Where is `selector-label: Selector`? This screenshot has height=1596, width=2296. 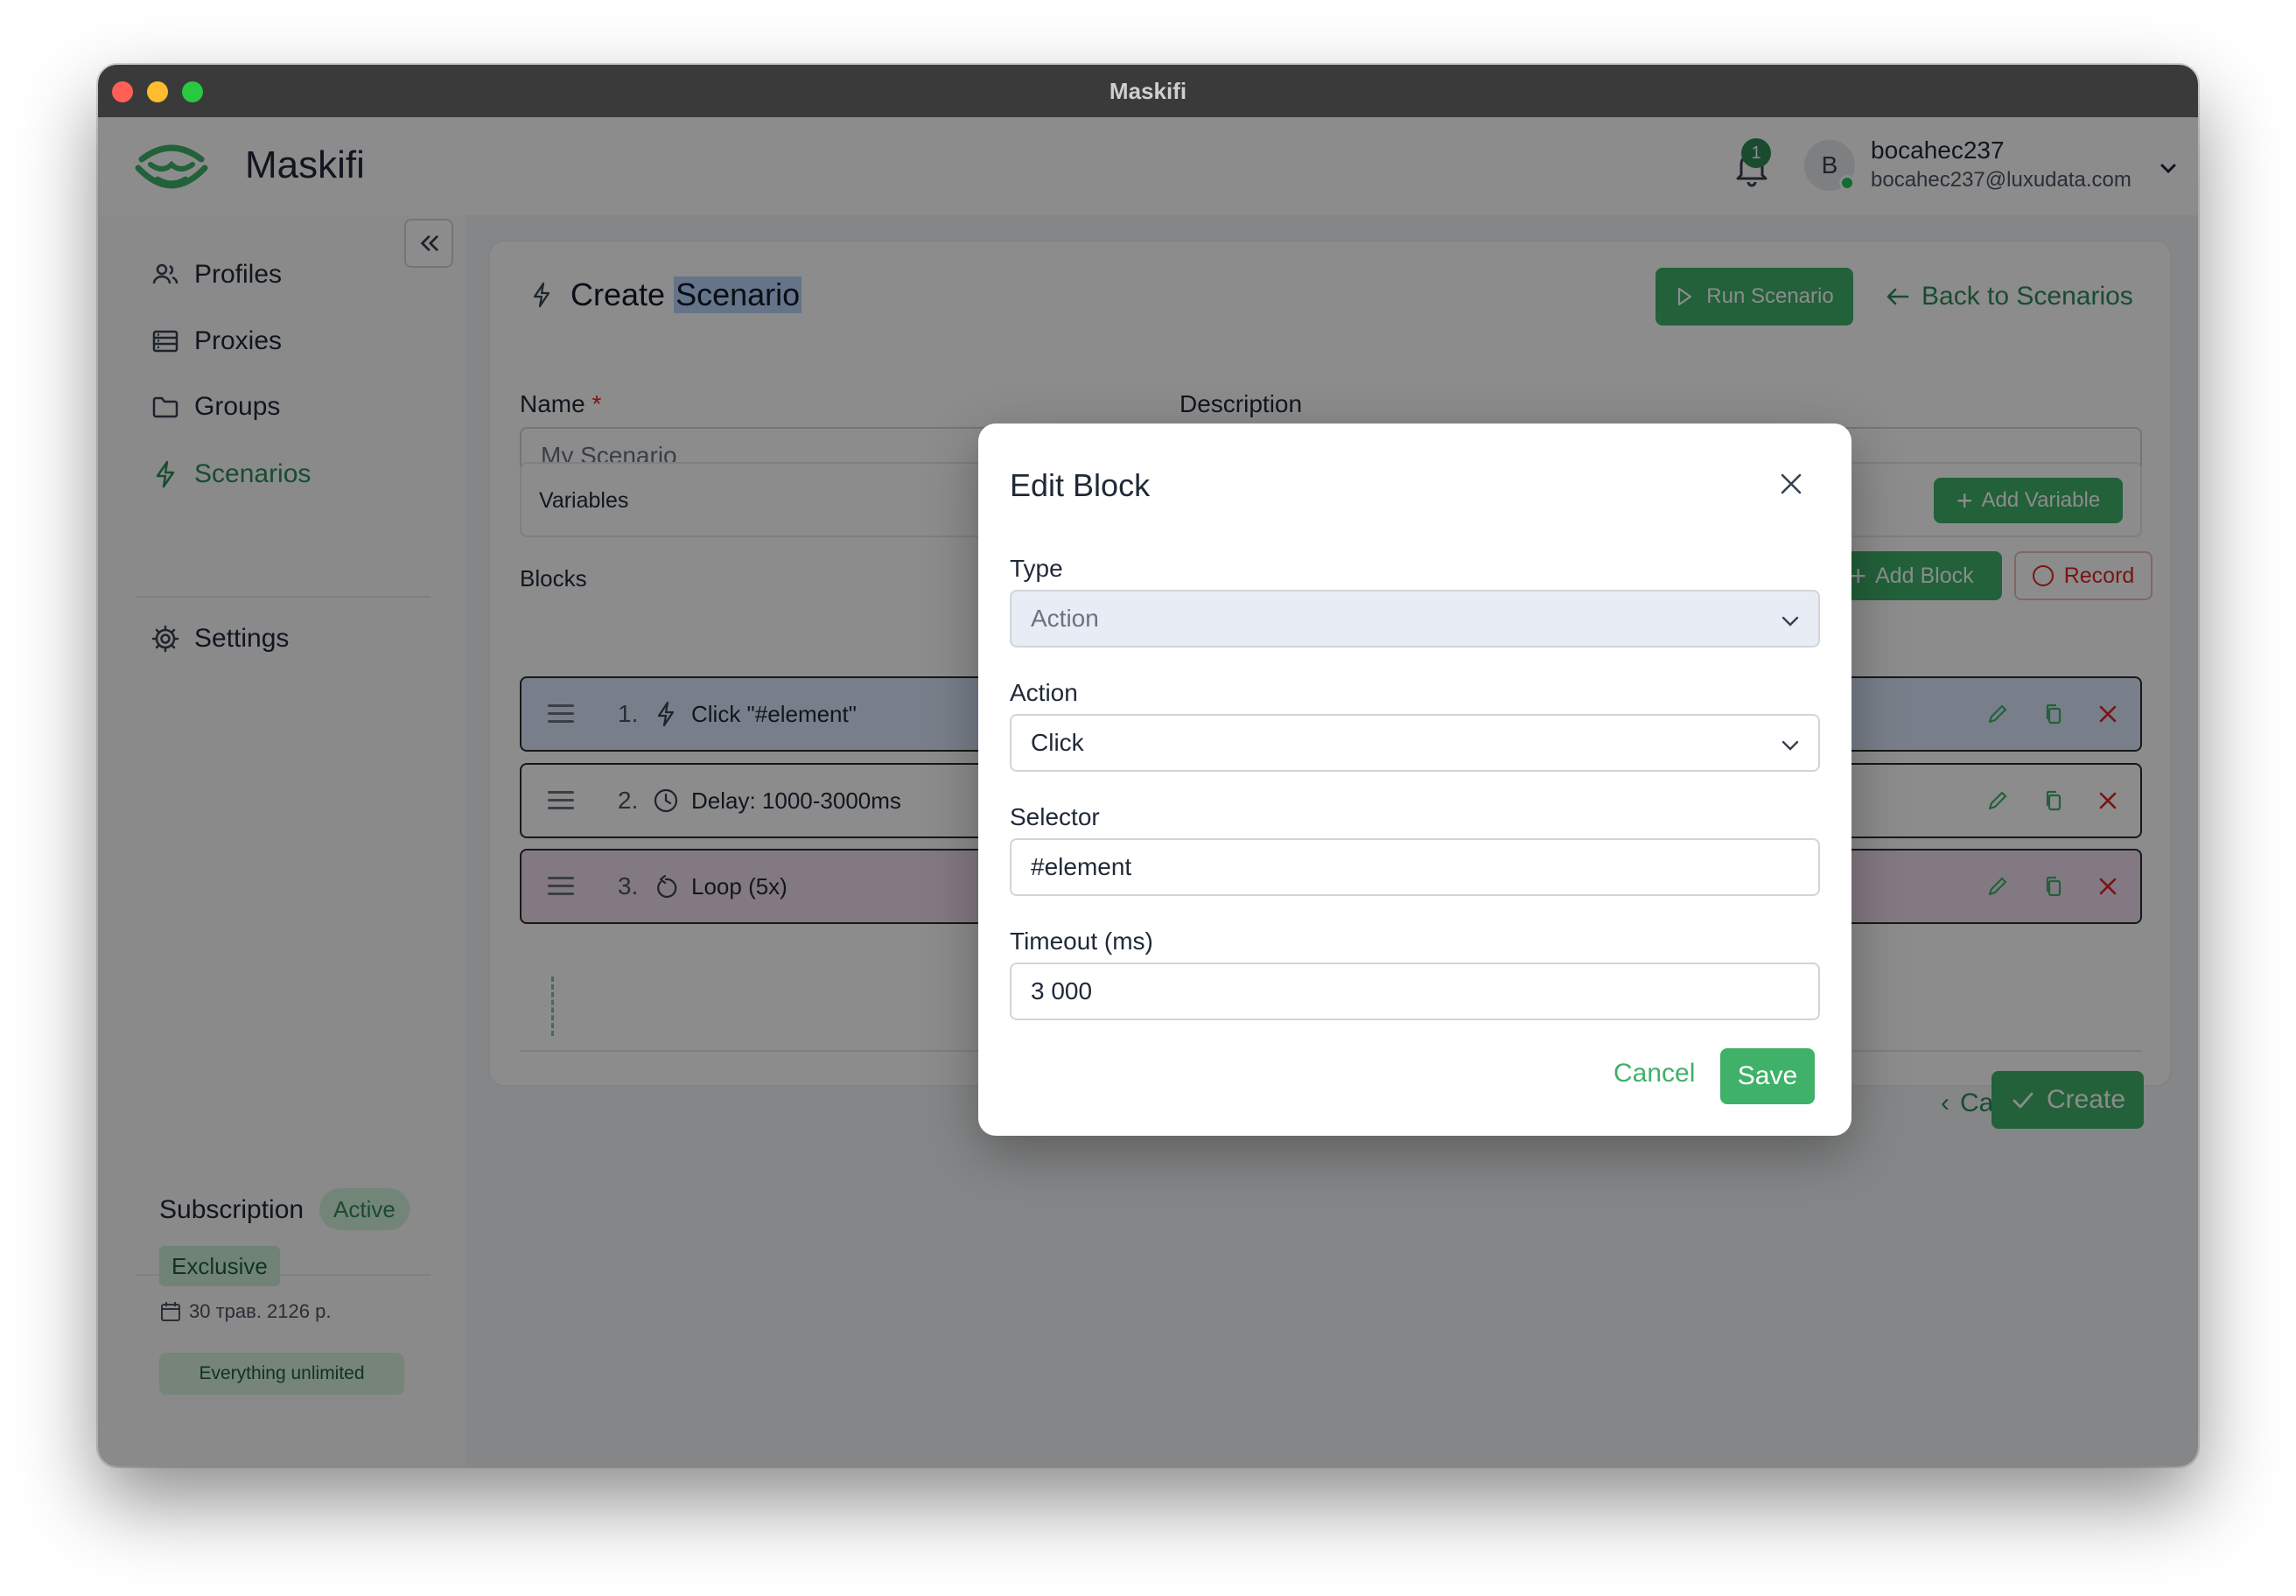
selector-label: Selector is located at coordinates (1055, 816).